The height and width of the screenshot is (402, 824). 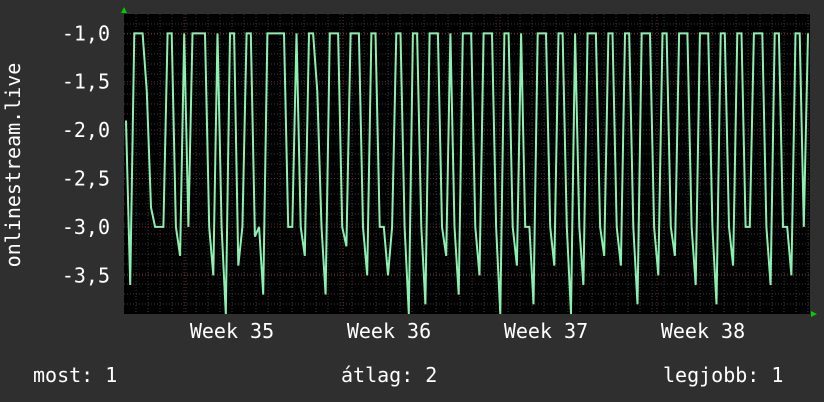 What do you see at coordinates (467, 331) in the screenshot?
I see `x-axis-ticks: Week 35 Week 36 Week 37 Week 38` at bounding box center [467, 331].